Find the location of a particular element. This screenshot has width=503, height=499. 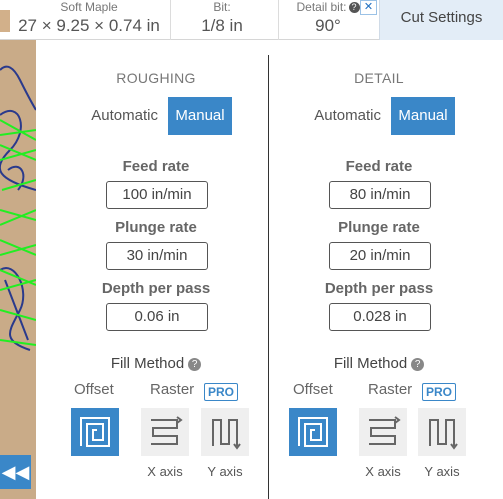

material-info: Soft Maple 27 × 9.25 × 0.74 in is located at coordinates (89, 20).